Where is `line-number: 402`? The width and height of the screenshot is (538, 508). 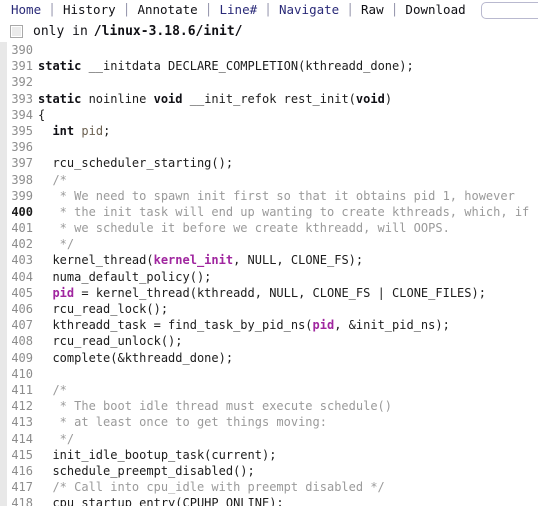 line-number: 402 is located at coordinates (17, 244).